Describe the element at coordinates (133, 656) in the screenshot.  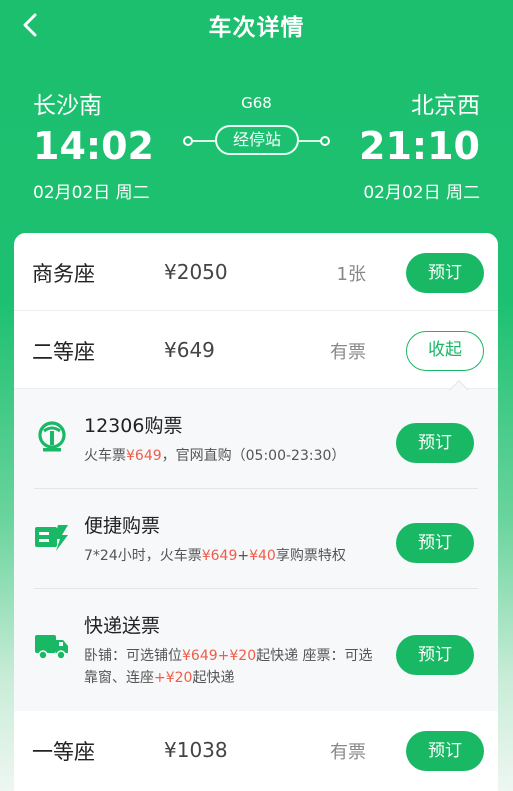
I see `desc-text: 卧铺：可选铺位` at that location.